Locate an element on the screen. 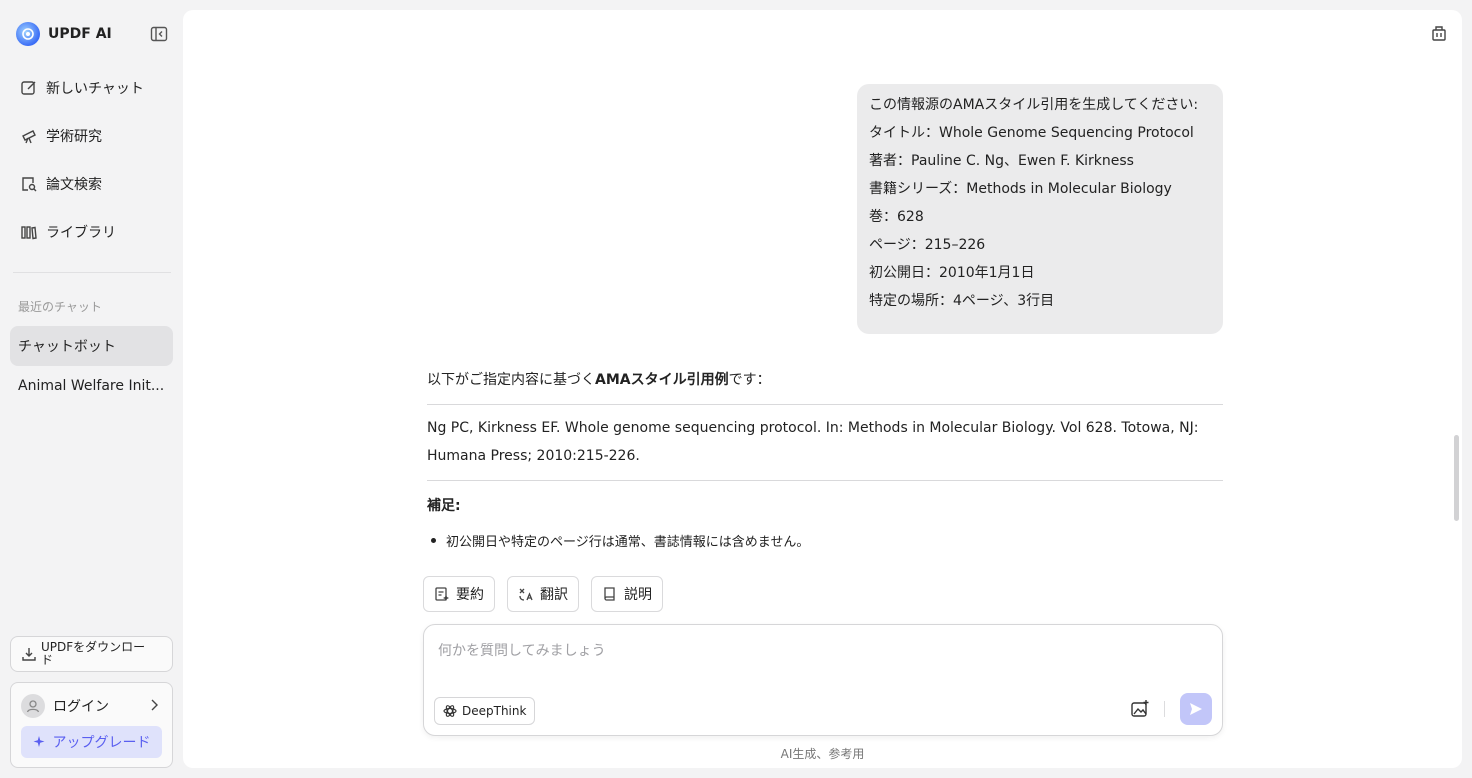  upload-image-icon is located at coordinates (1140, 709).